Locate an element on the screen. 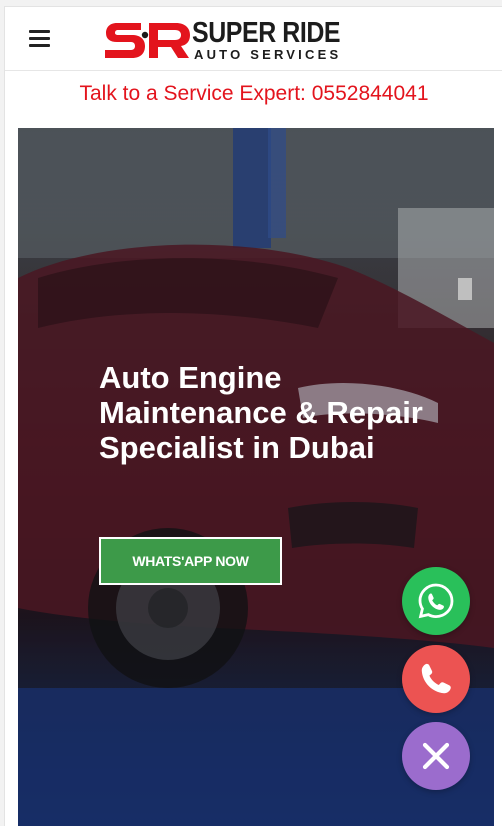  service-expert-phone: Talk to a Service Expert: 0552844041 is located at coordinates (253, 94).